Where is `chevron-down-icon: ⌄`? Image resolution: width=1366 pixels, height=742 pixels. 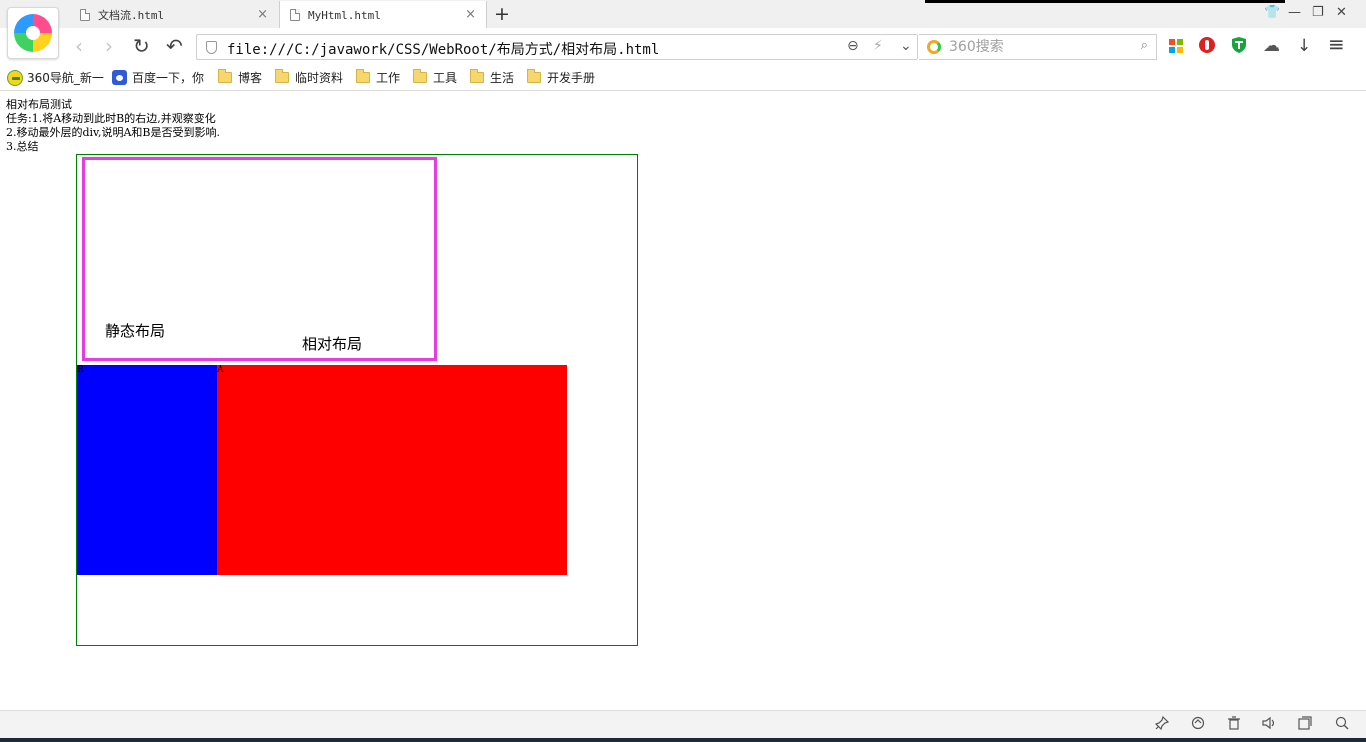 chevron-down-icon: ⌄ is located at coordinates (906, 46).